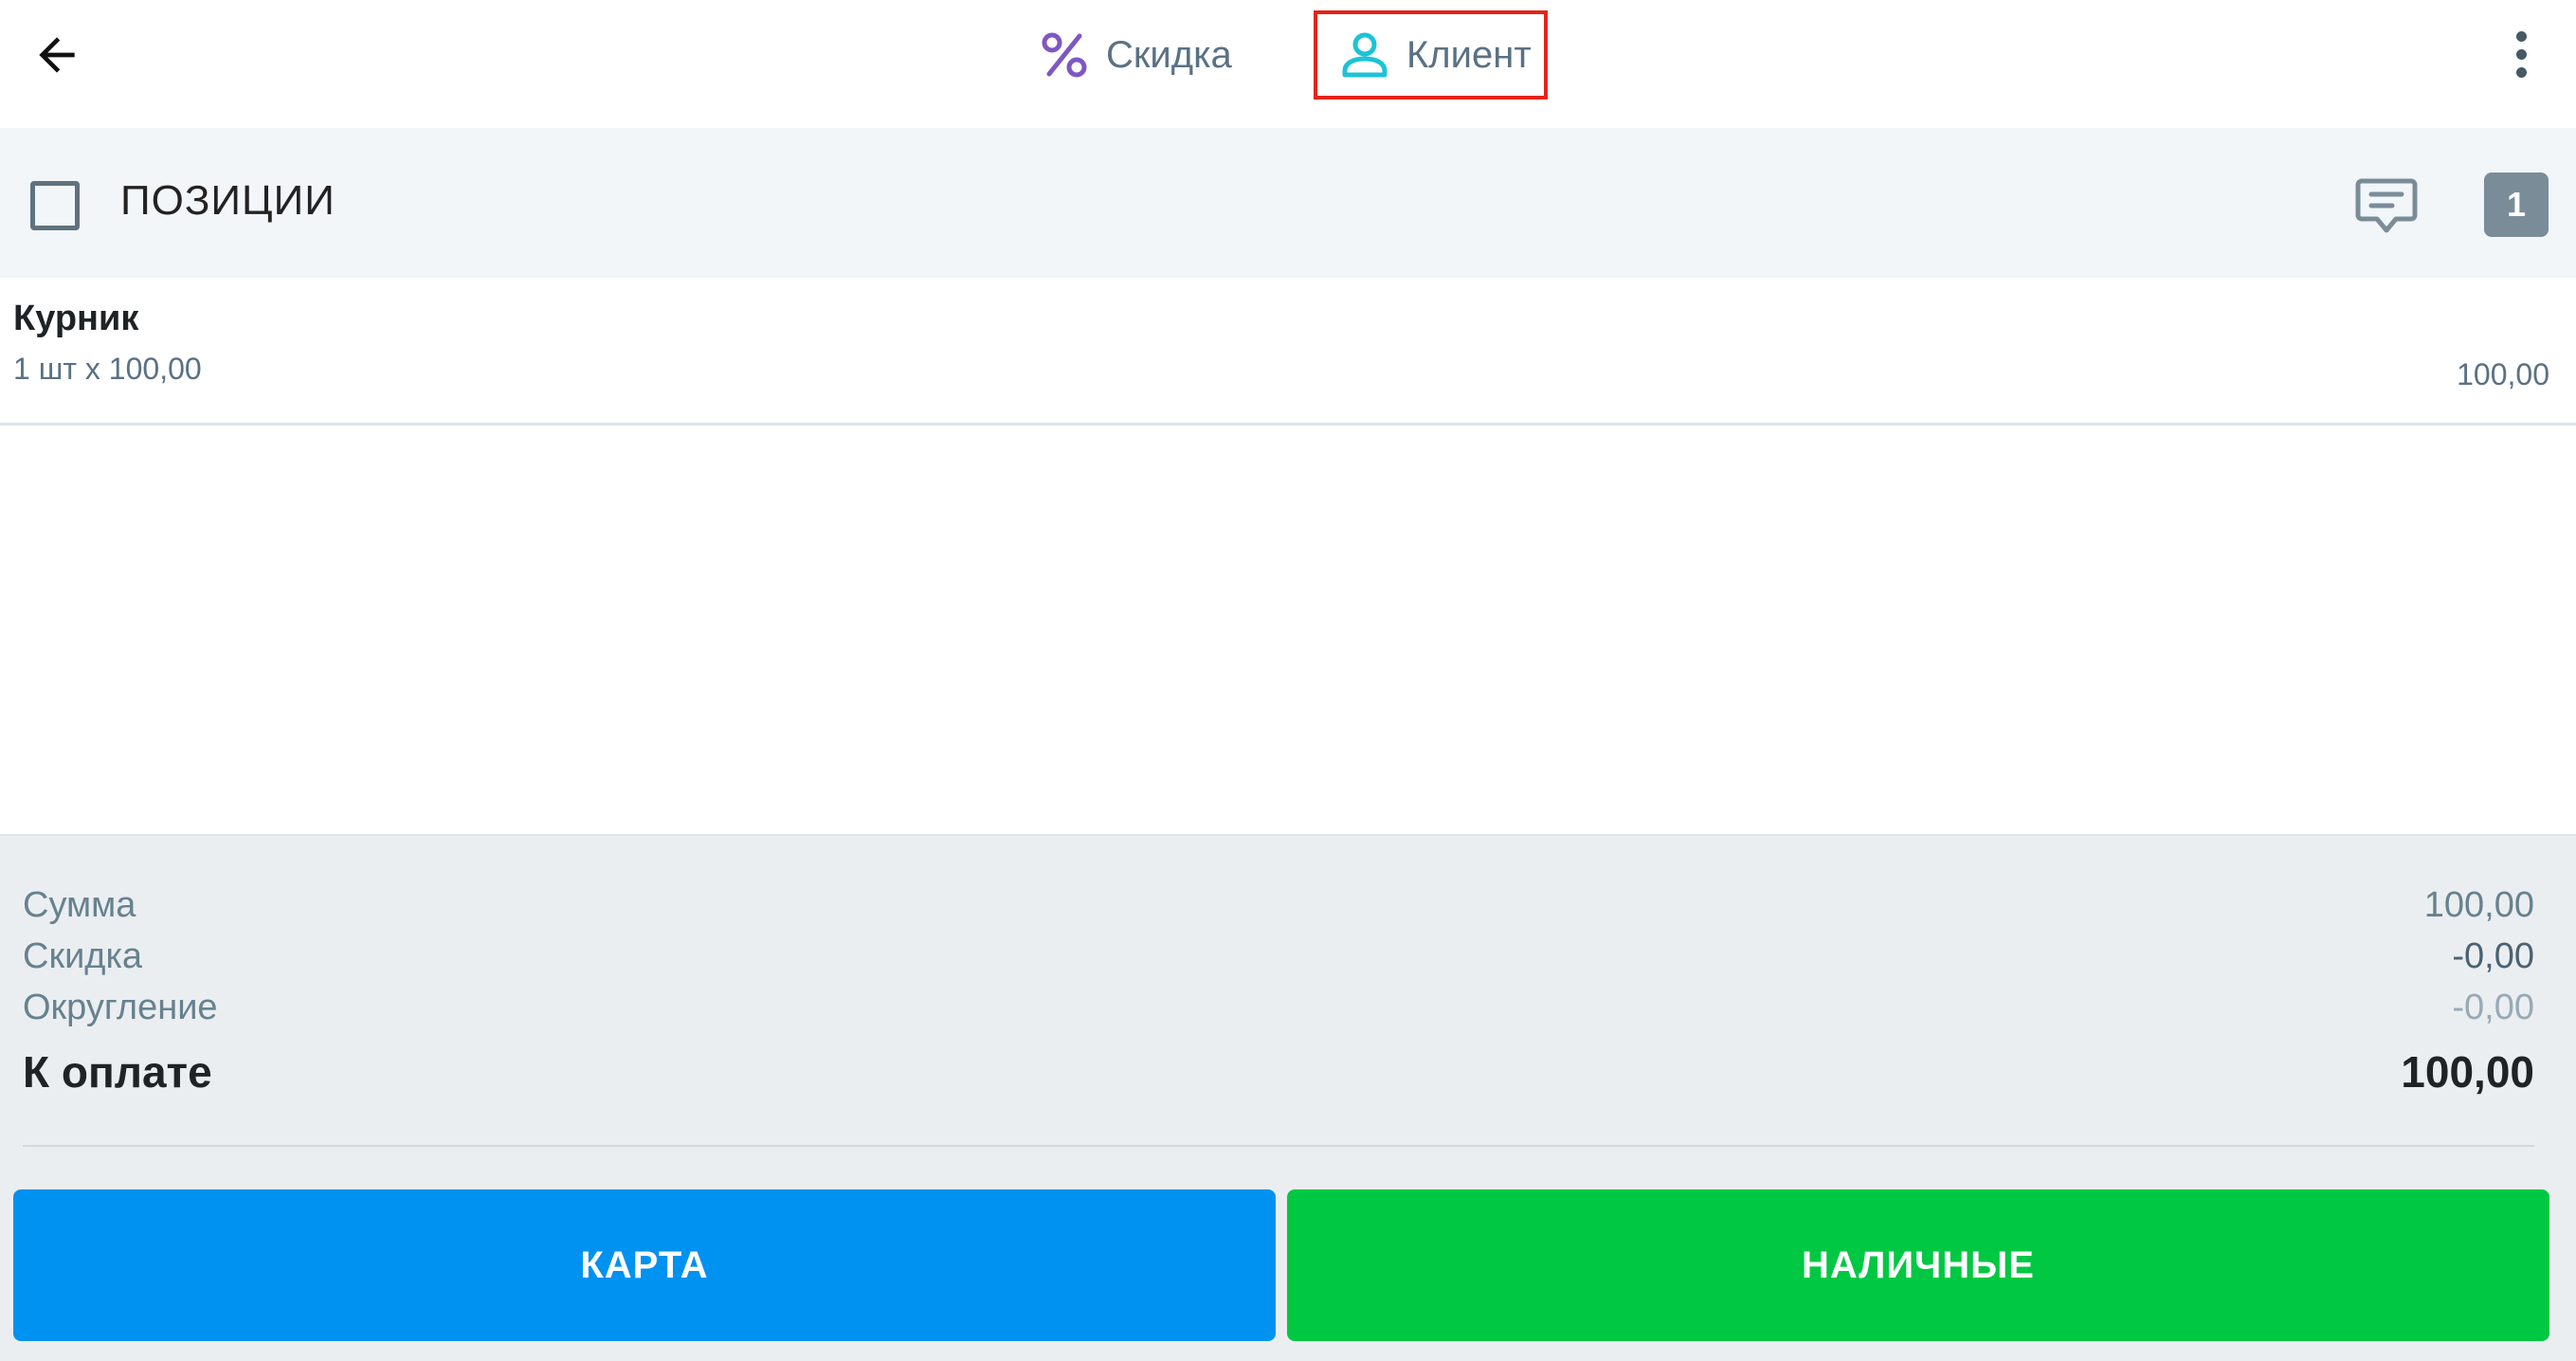  Describe the element at coordinates (1288, 63) in the screenshot. I see `top-bar: Скидка Клиент` at that location.